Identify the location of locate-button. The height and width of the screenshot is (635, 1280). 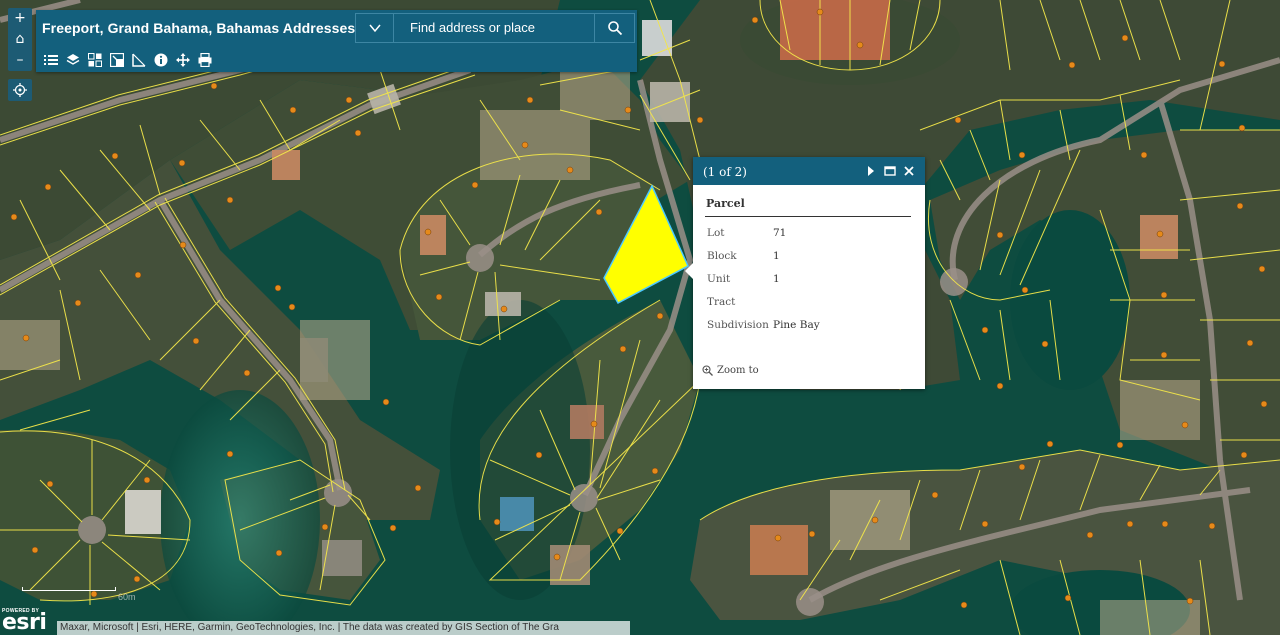
(20, 90).